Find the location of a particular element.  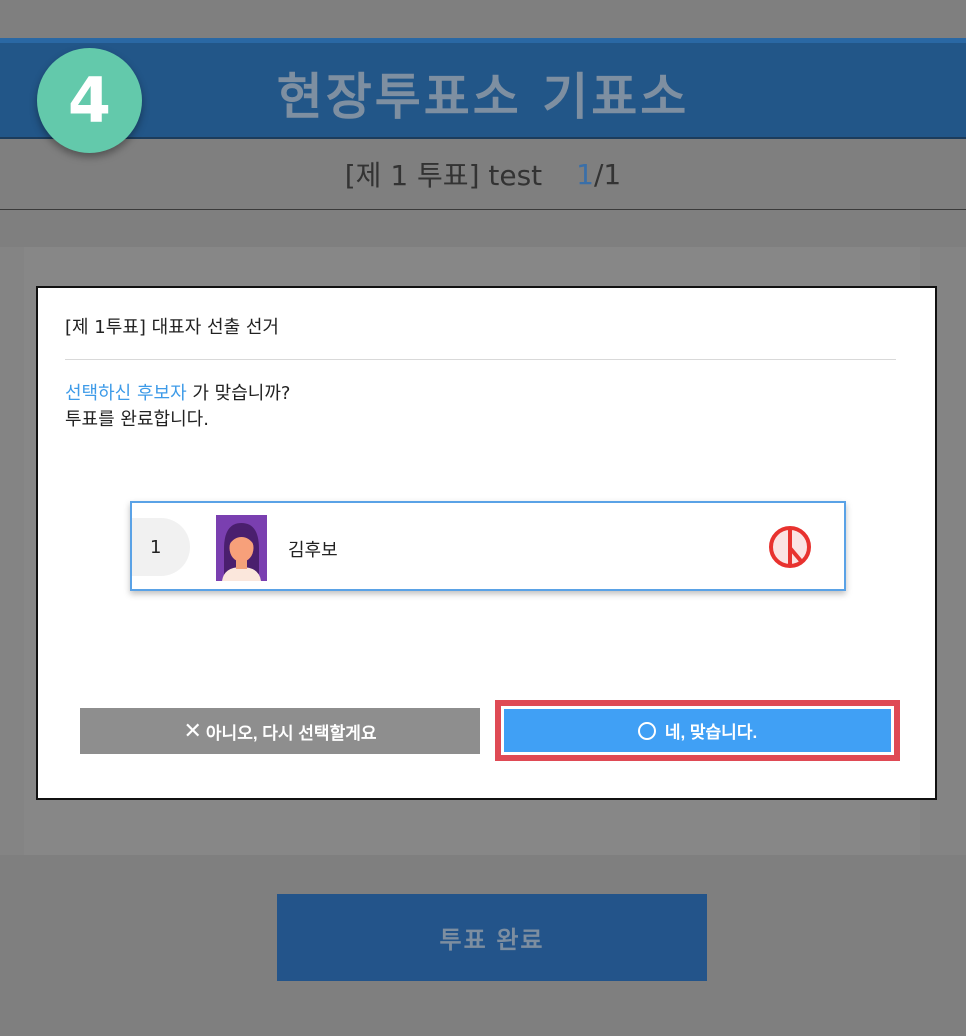

dialog-question: 선택하신 후보자 가 맞습니까? 투표를 완료합니다. is located at coordinates (177, 407).